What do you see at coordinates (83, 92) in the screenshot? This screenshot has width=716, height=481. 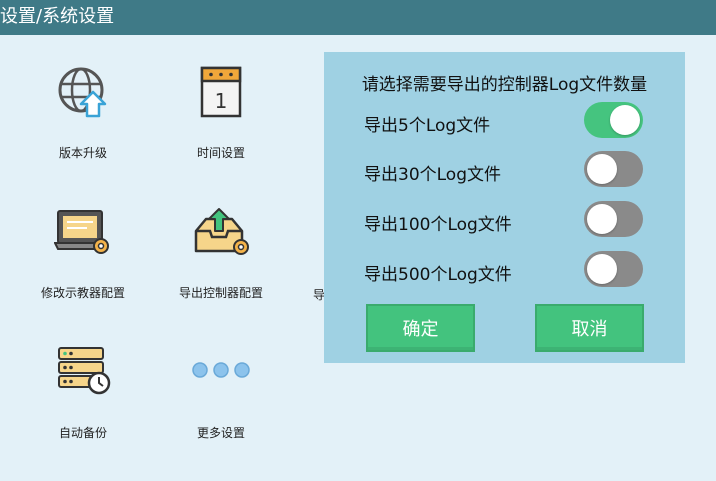 I see `globe-upload-icon` at bounding box center [83, 92].